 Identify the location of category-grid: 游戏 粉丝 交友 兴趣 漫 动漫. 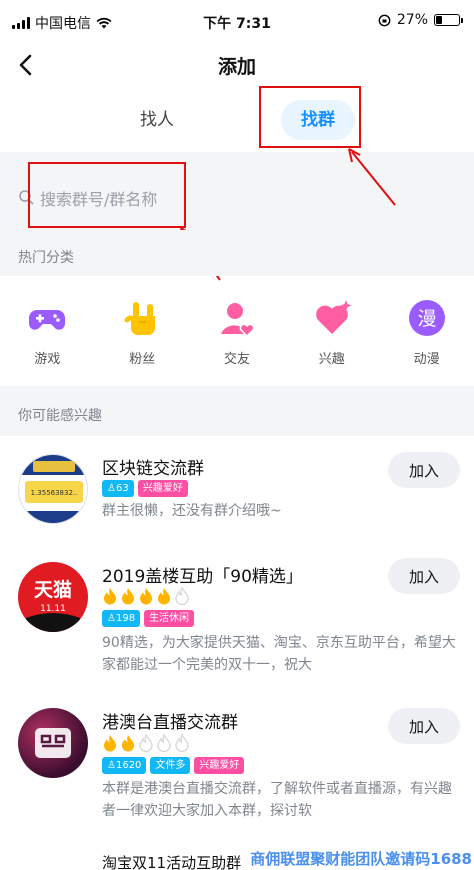
(237, 331).